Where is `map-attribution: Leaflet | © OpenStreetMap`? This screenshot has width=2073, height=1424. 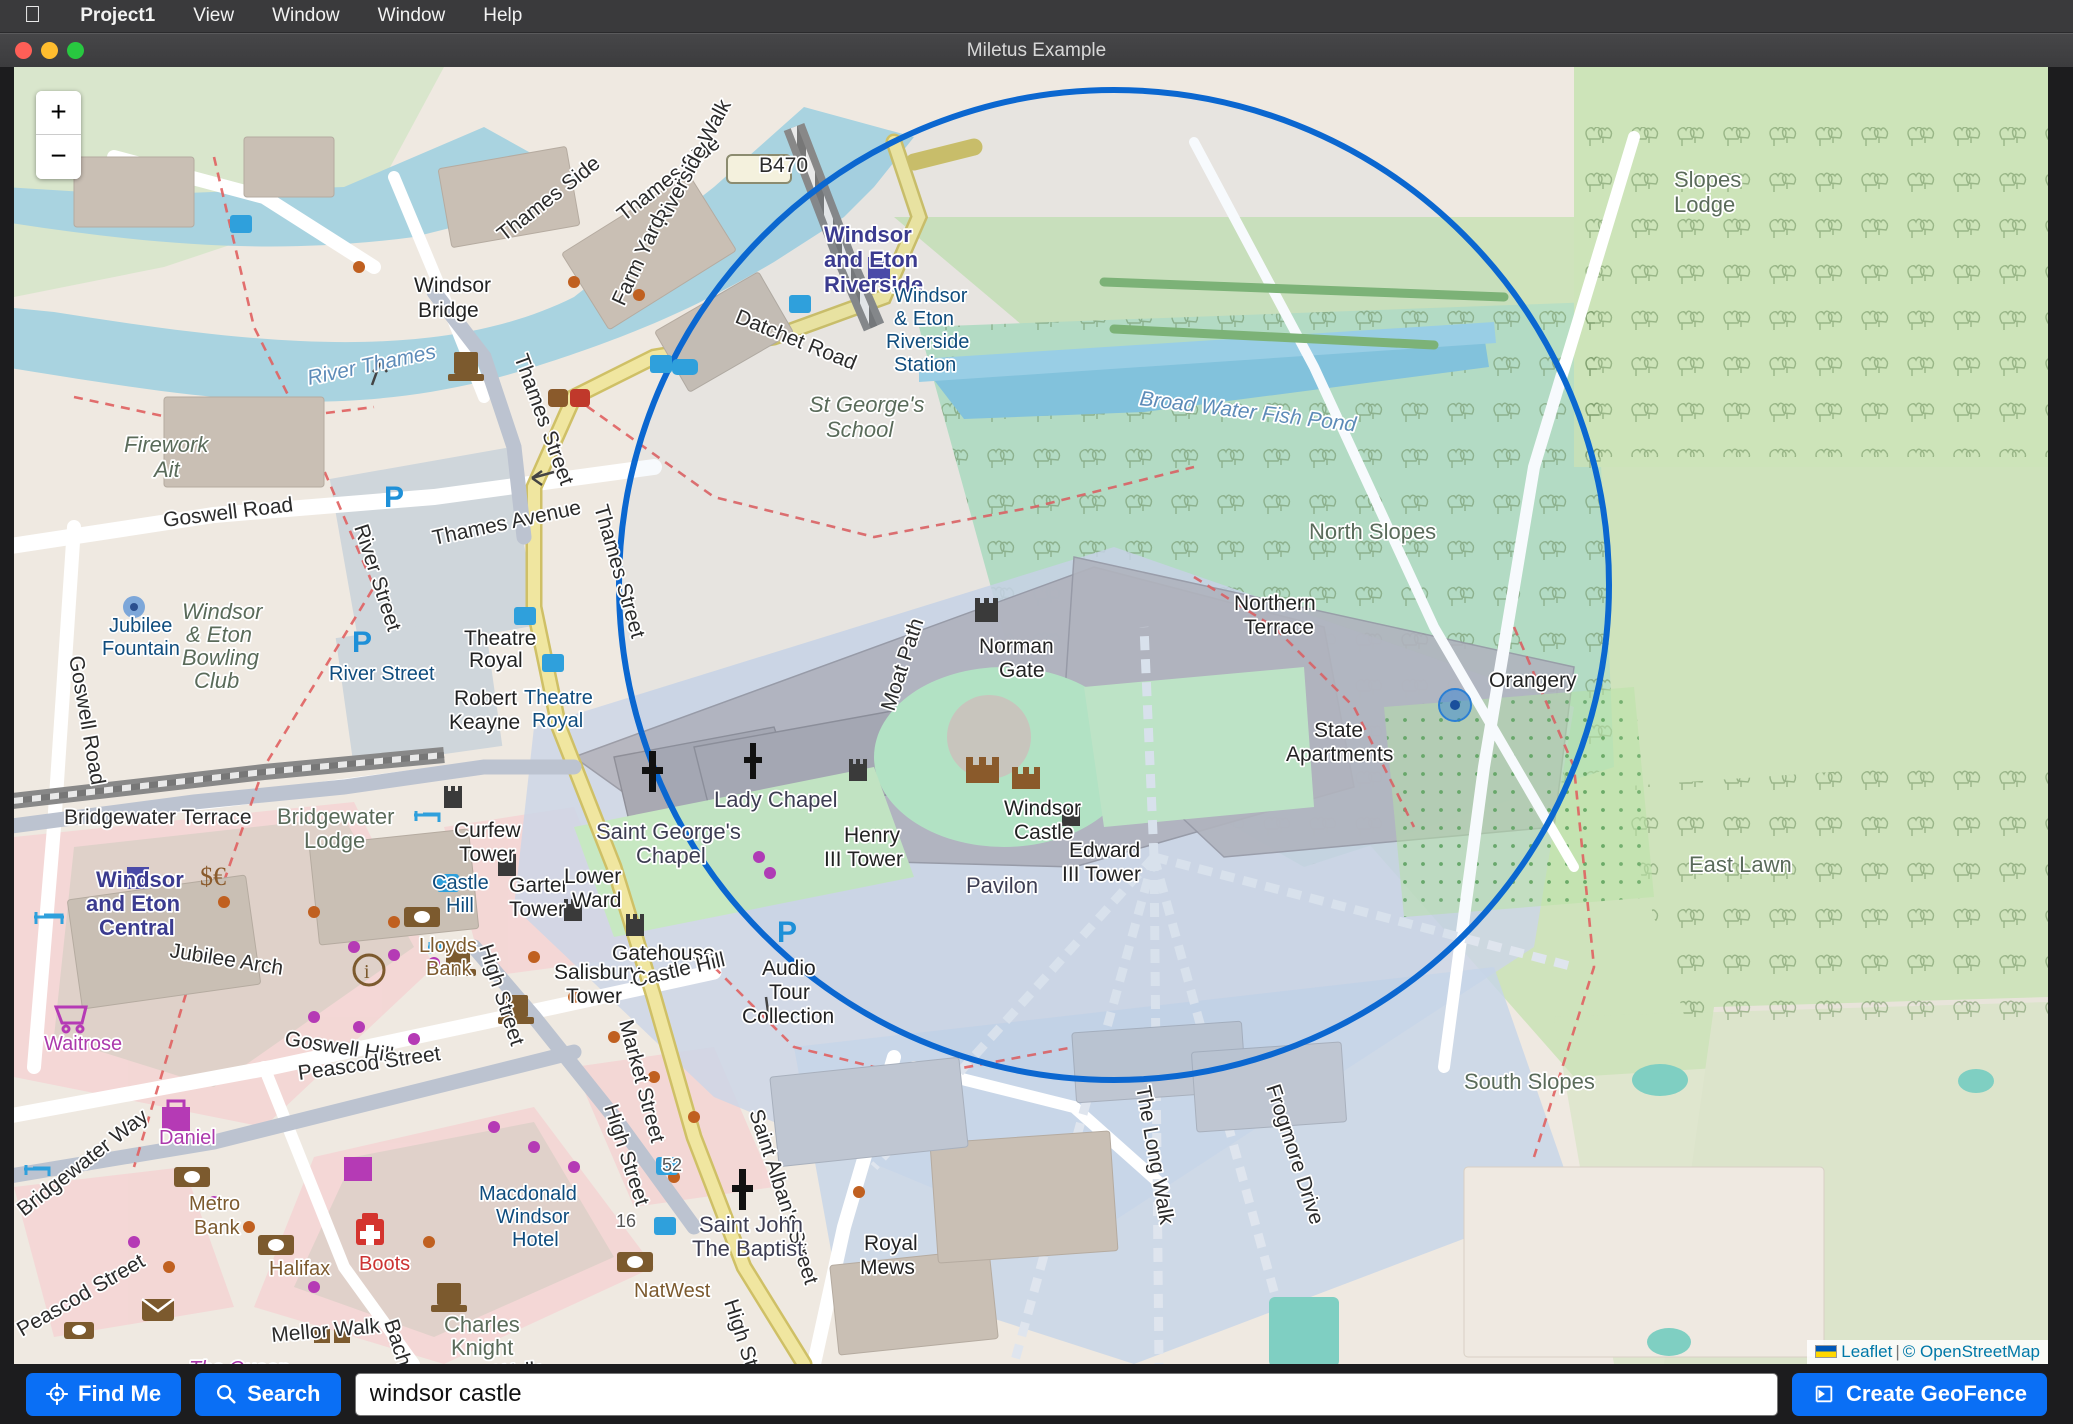 map-attribution: Leaflet | © OpenStreetMap is located at coordinates (1927, 1352).